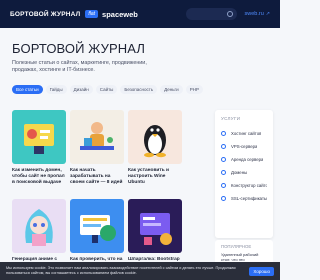 The image size is (320, 280). I want to click on sidebar-item-label: Хостинг сайтов, so click(246, 133).